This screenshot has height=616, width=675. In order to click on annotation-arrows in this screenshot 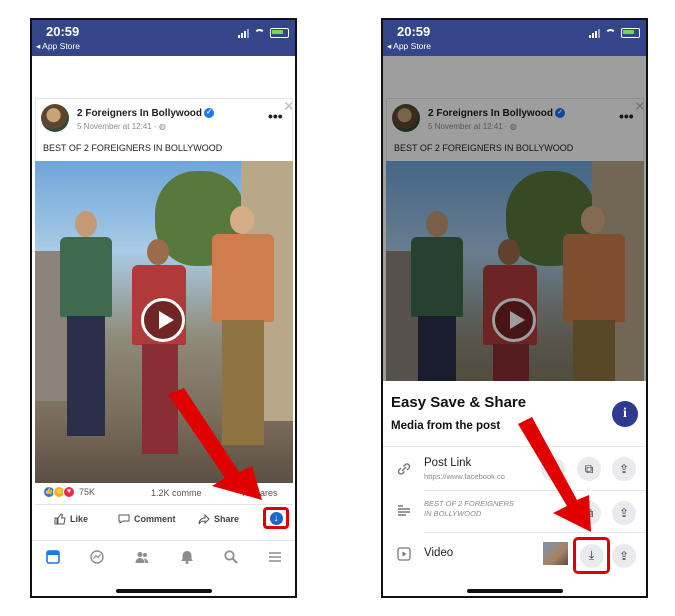, I will do `click(379, 460)`.